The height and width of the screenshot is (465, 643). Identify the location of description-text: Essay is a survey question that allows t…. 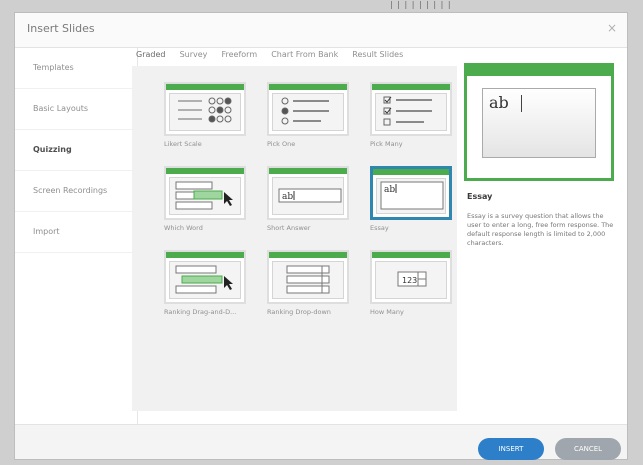
(540, 229).